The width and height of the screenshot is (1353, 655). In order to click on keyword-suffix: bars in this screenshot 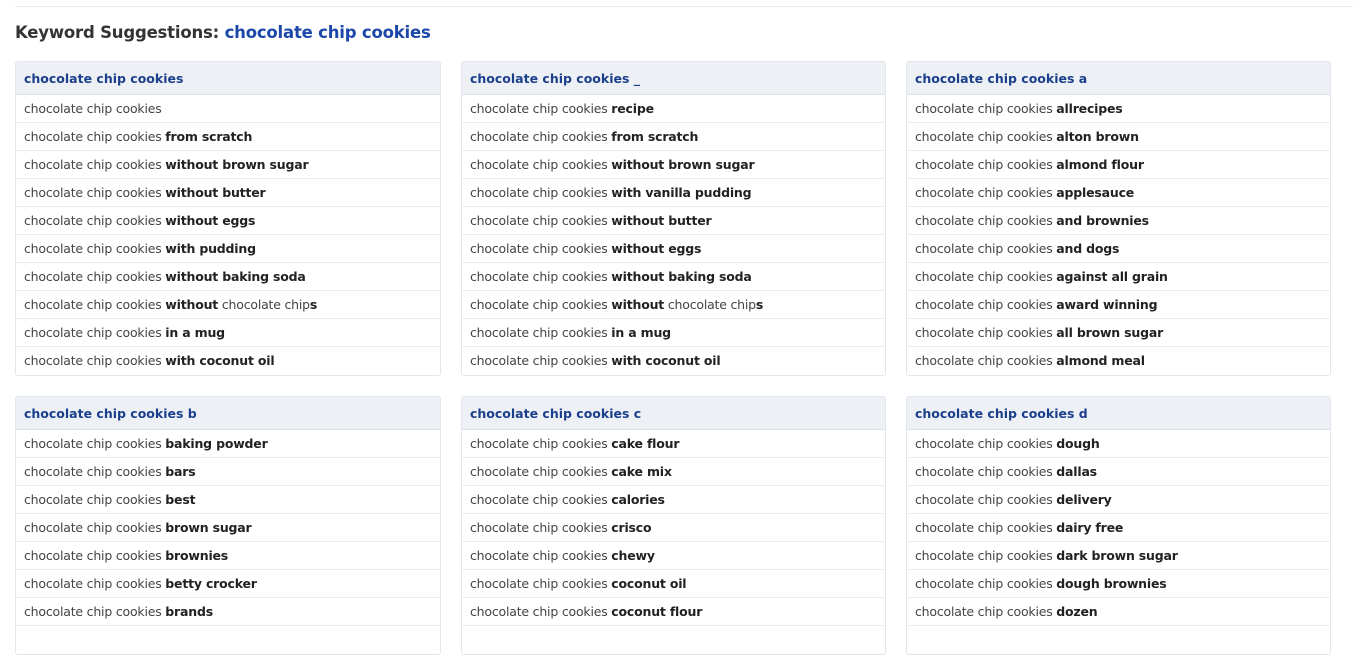, I will do `click(180, 471)`.